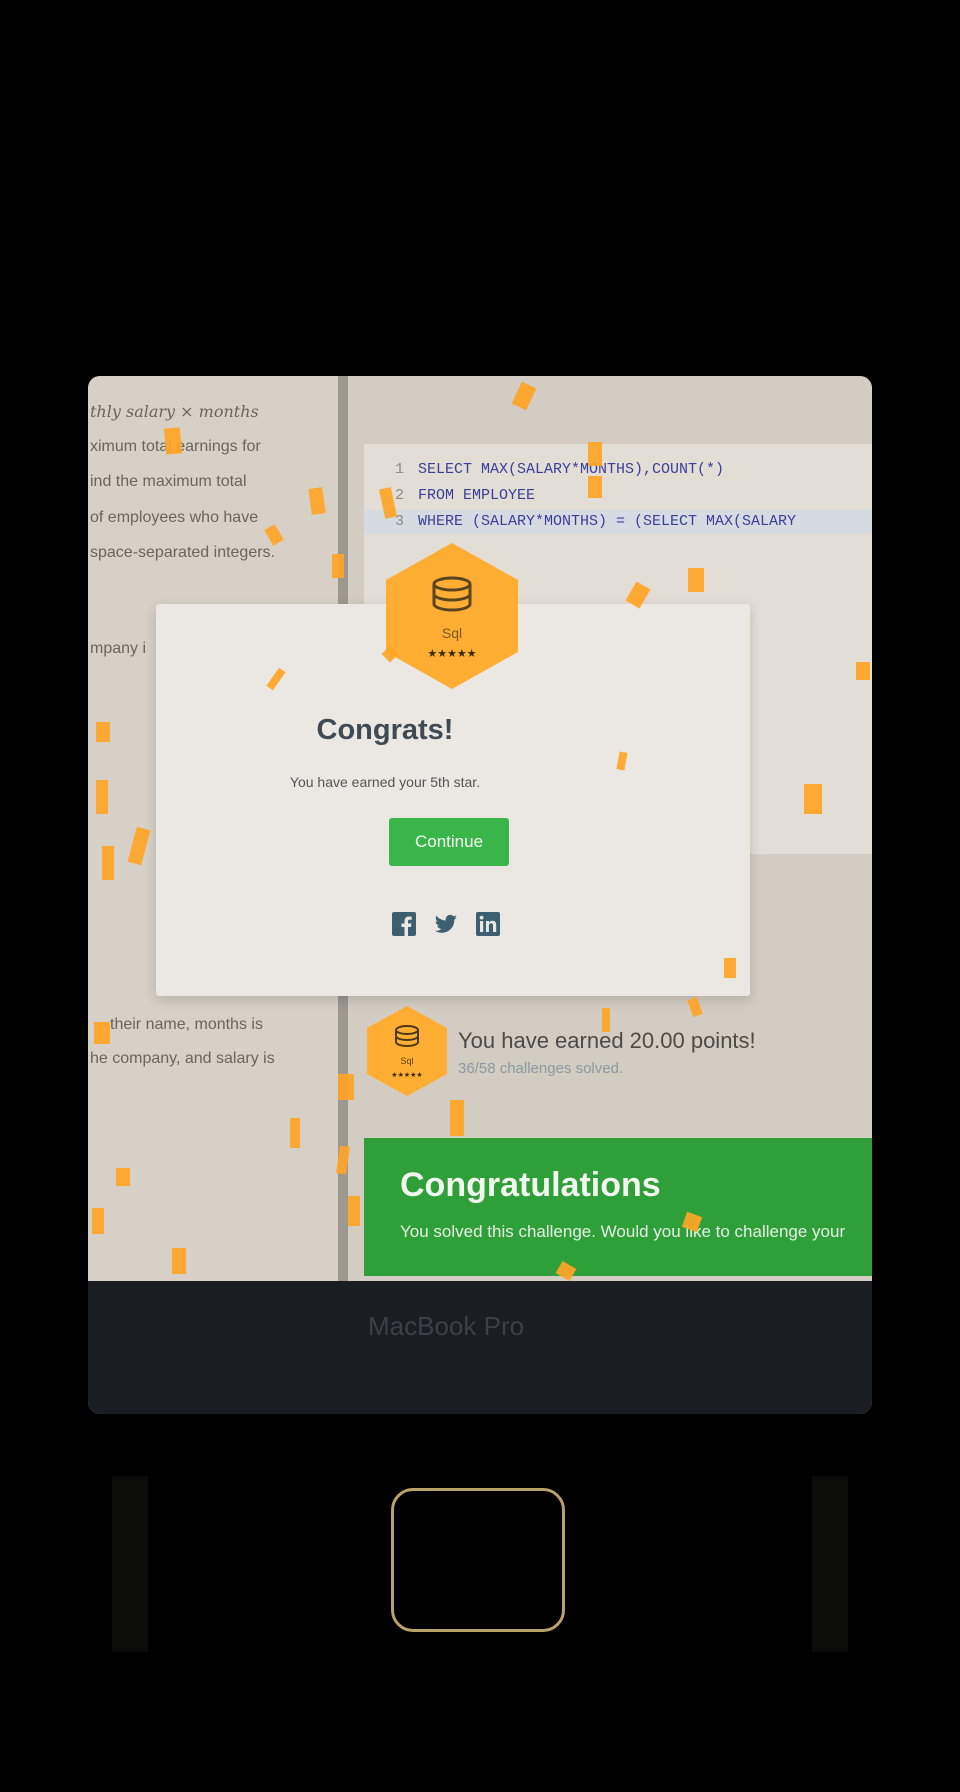 The width and height of the screenshot is (960, 1792). I want to click on points-badge-stars: ★★★★★, so click(406, 1075).